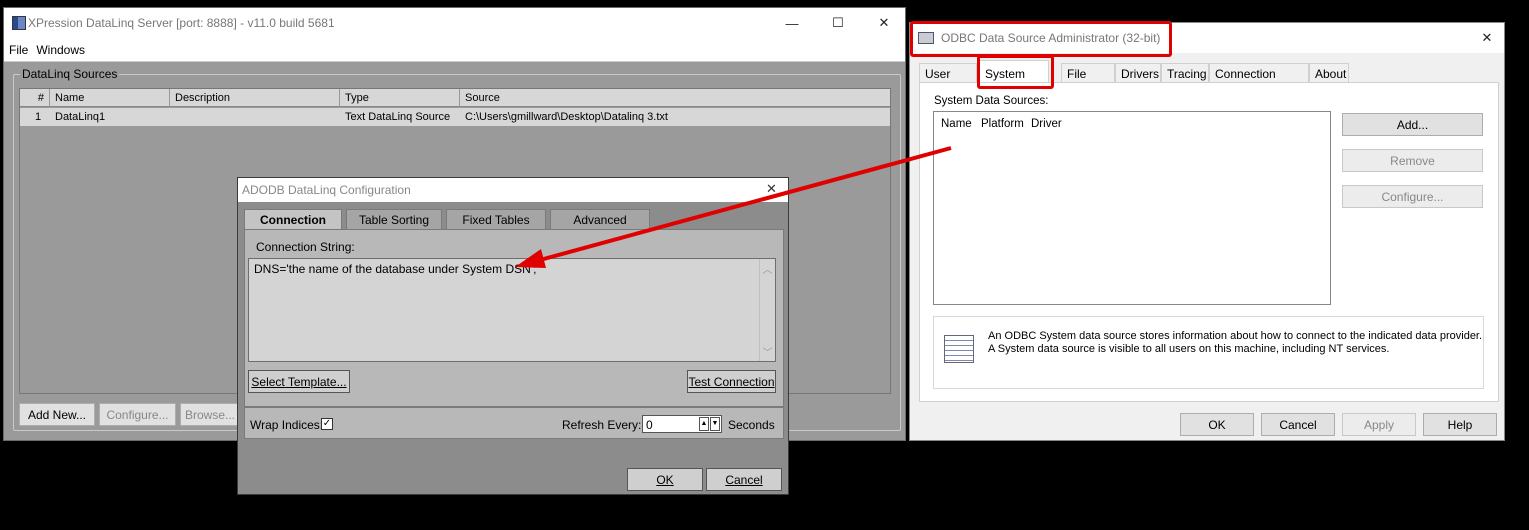 The width and height of the screenshot is (1529, 530). Describe the element at coordinates (530, 258) in the screenshot. I see `arrow-head-icon` at that location.